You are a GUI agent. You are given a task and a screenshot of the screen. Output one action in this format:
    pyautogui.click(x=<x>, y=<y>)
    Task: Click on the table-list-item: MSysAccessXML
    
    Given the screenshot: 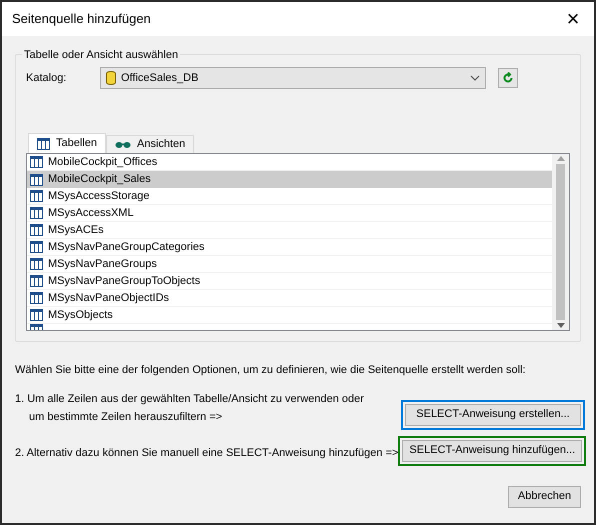 What is the action you would take?
    pyautogui.click(x=289, y=213)
    